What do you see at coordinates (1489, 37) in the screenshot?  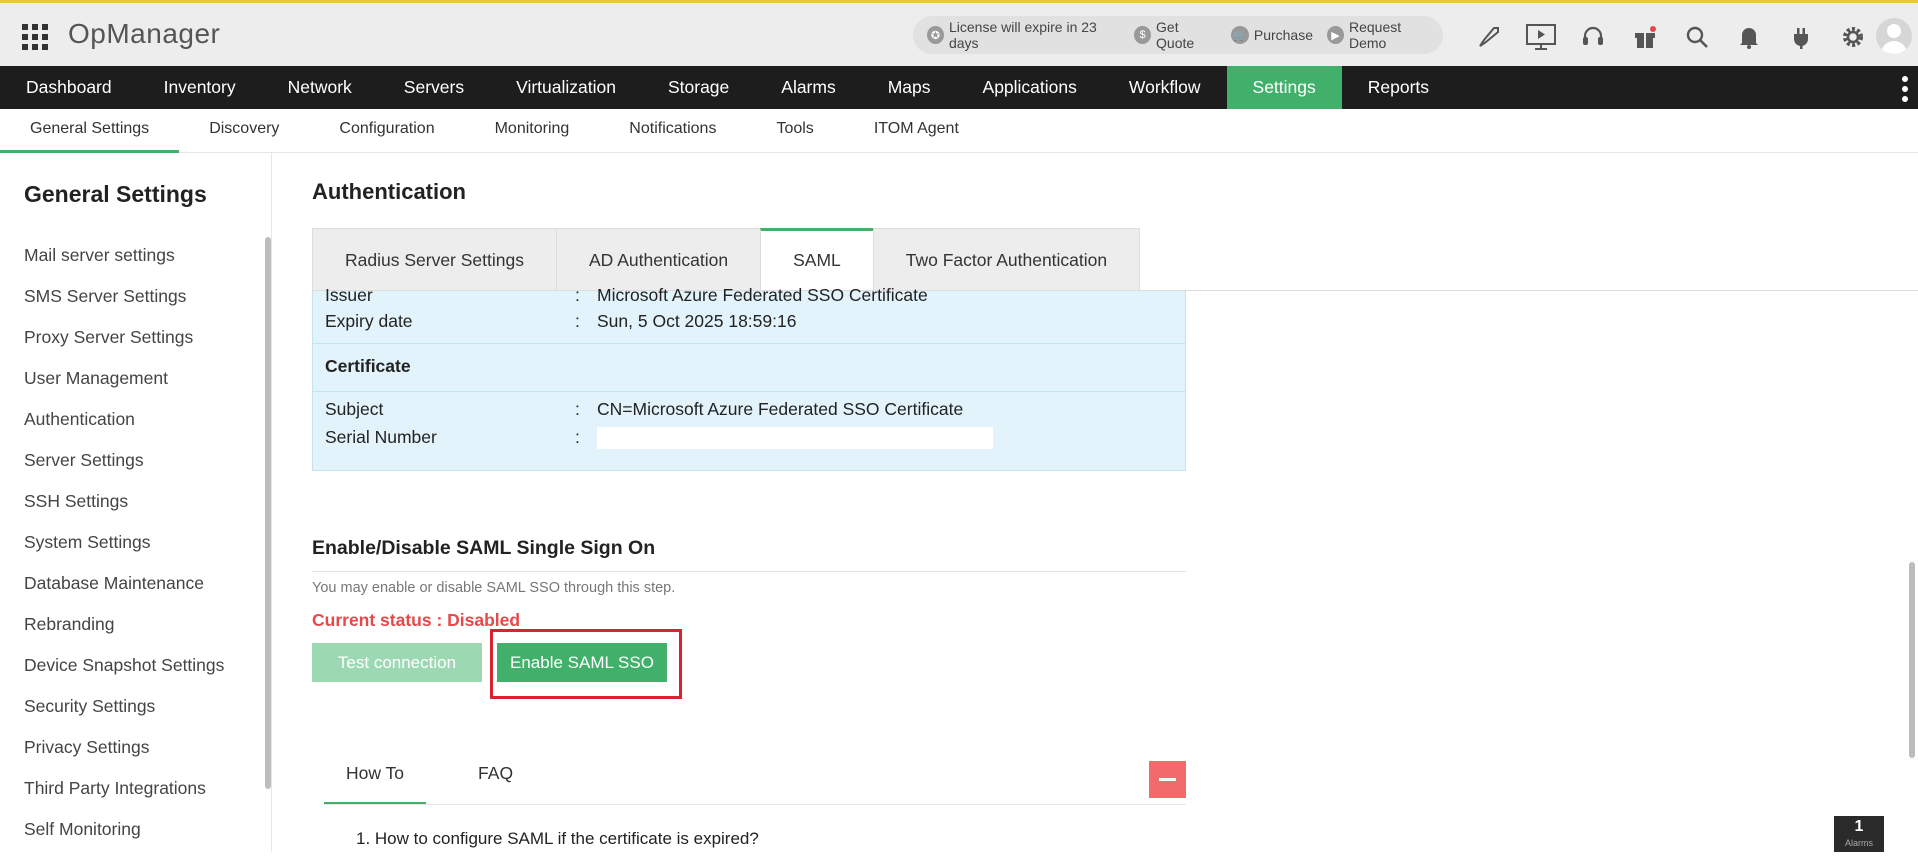 I see `rocket-icon` at bounding box center [1489, 37].